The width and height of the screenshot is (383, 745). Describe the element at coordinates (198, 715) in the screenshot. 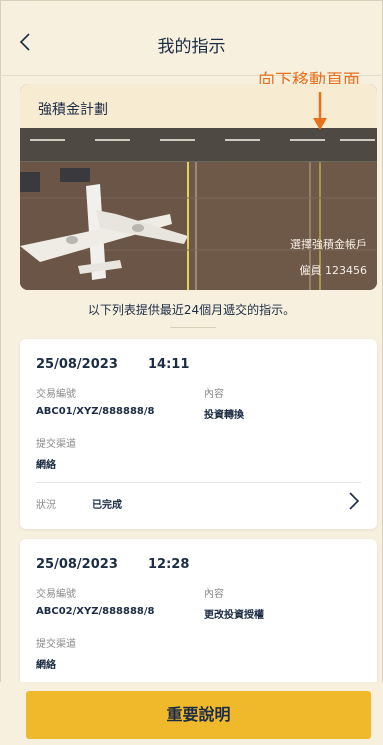

I see `important-notes-button: 重要說明` at that location.